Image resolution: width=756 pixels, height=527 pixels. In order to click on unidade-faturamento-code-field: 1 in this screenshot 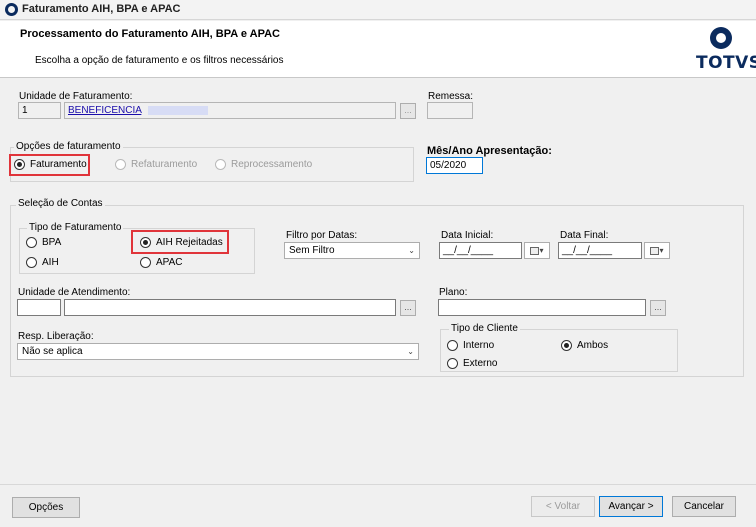, I will do `click(39, 110)`.